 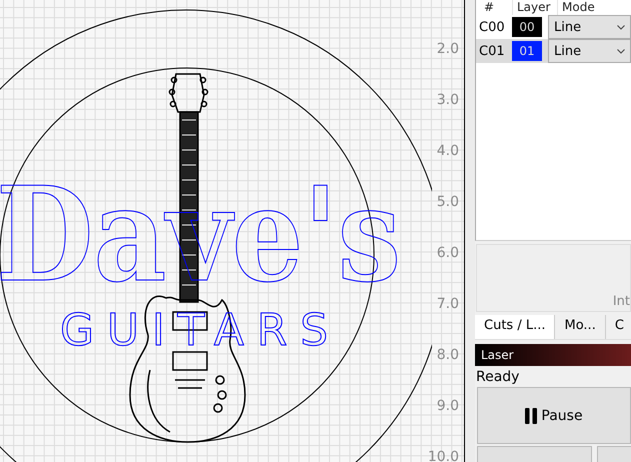 I want to click on layer-row: C00 00 Line, so click(x=553, y=27).